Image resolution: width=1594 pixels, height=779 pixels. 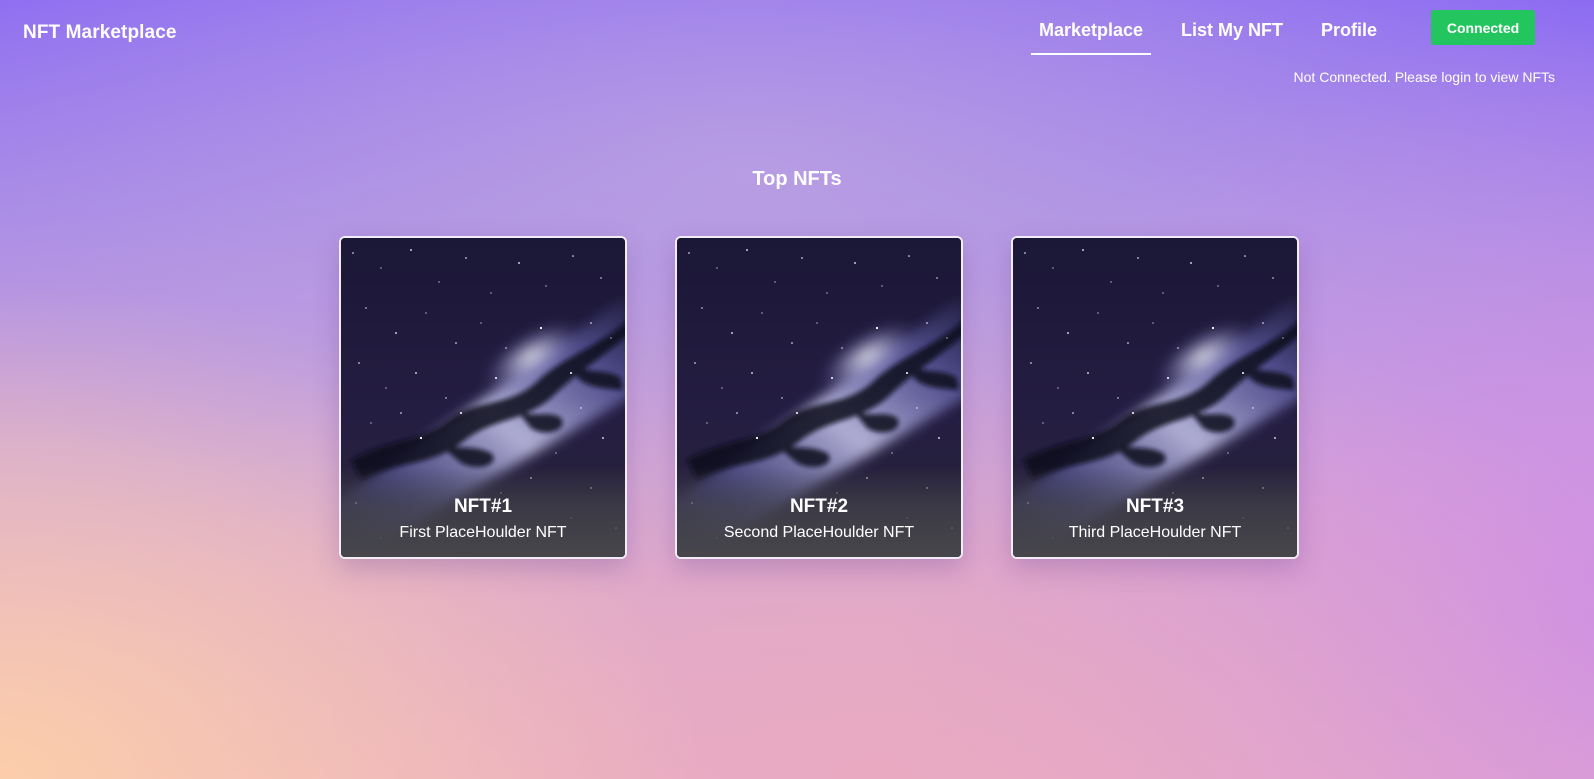 I want to click on nav-profile: Profile, so click(x=1349, y=30).